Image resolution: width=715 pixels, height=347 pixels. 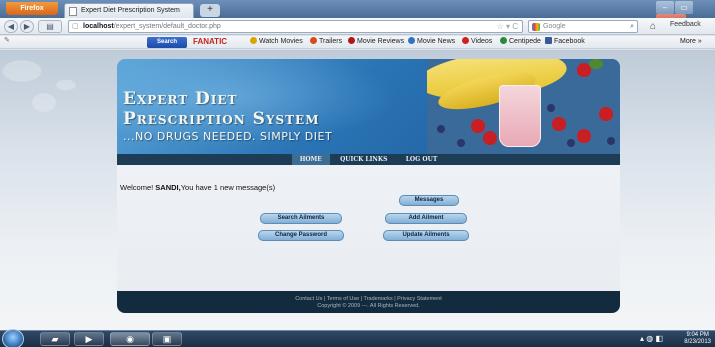 I want to click on toolbar-item-watch-movies: Watch Movies, so click(x=276, y=42).